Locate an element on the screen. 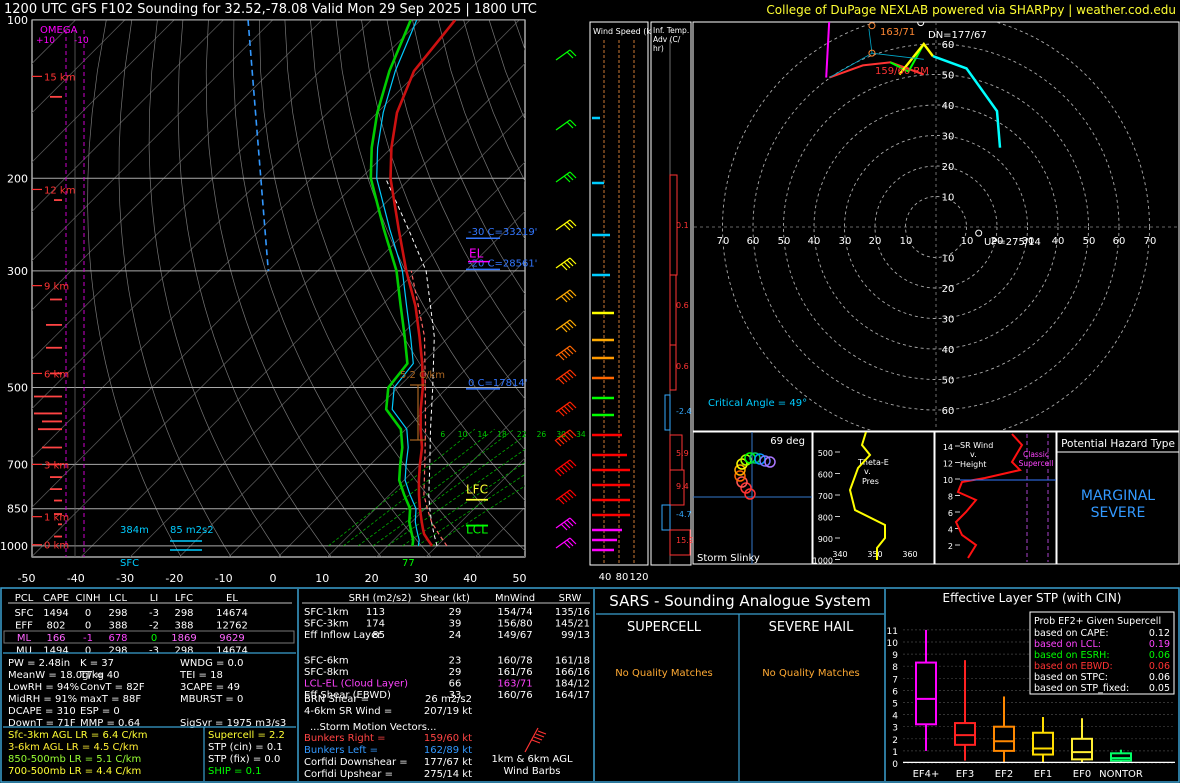  sfc-temp-label: 77 is located at coordinates (408, 563).